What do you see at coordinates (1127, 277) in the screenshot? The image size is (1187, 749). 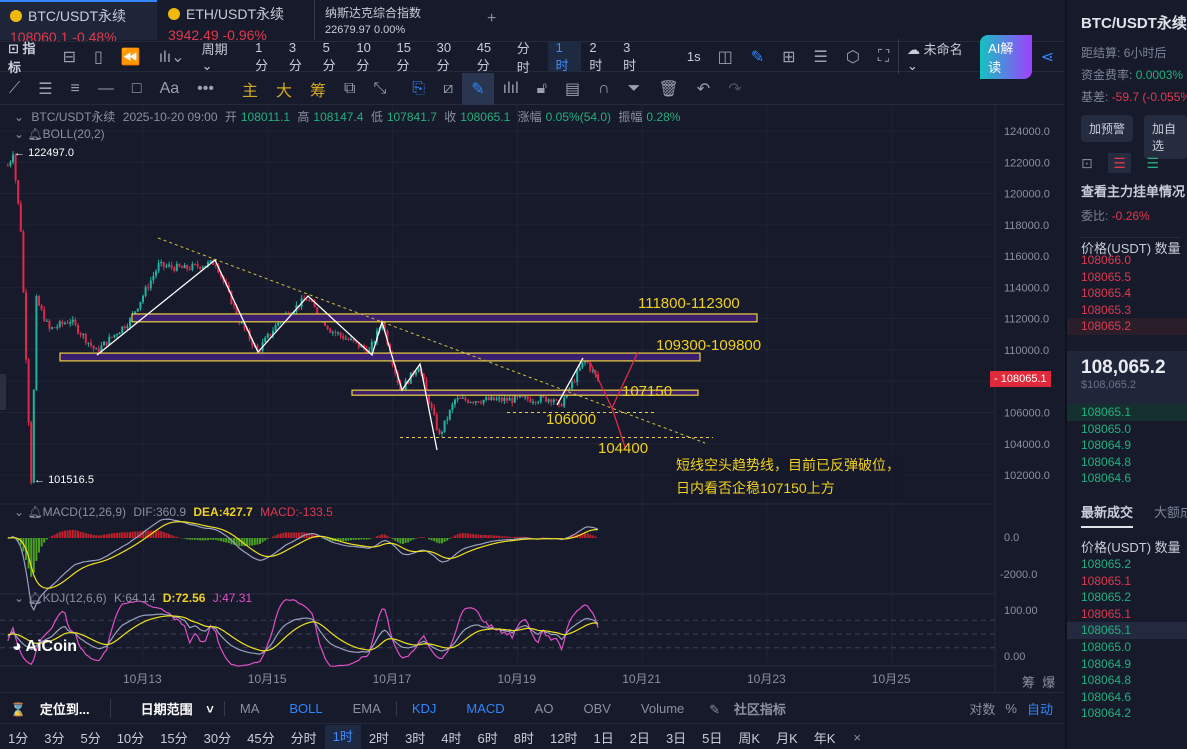 I see `price-row: 108065.5` at bounding box center [1127, 277].